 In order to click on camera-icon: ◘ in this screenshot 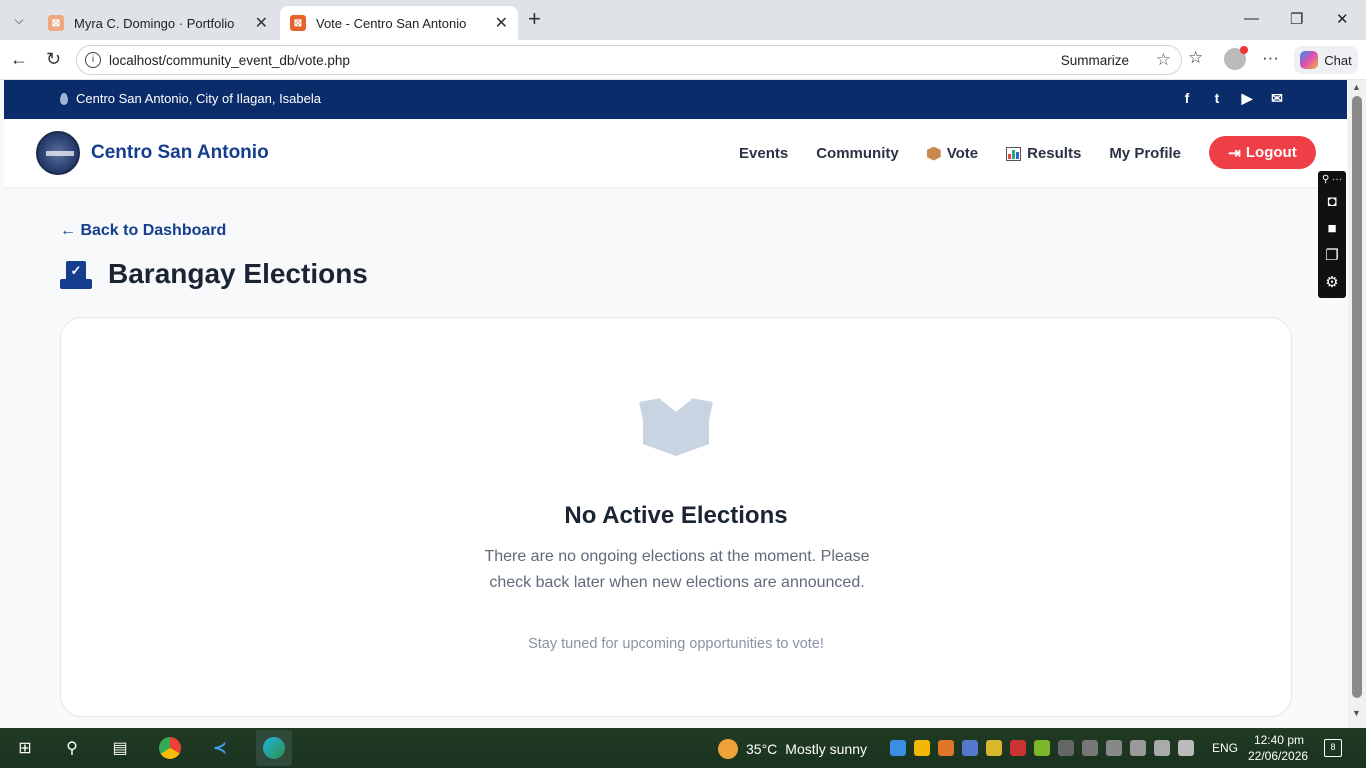, I will do `click(1332, 201)`.